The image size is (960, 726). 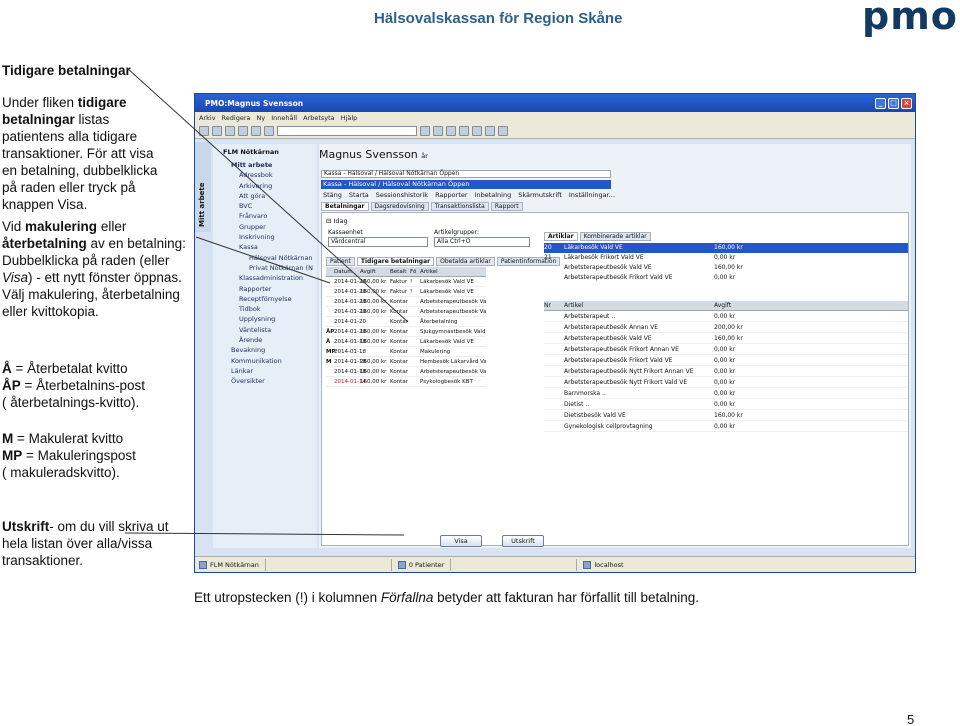 I want to click on nav-item-mitt-arbete: Mitt arbete, so click(x=265, y=165).